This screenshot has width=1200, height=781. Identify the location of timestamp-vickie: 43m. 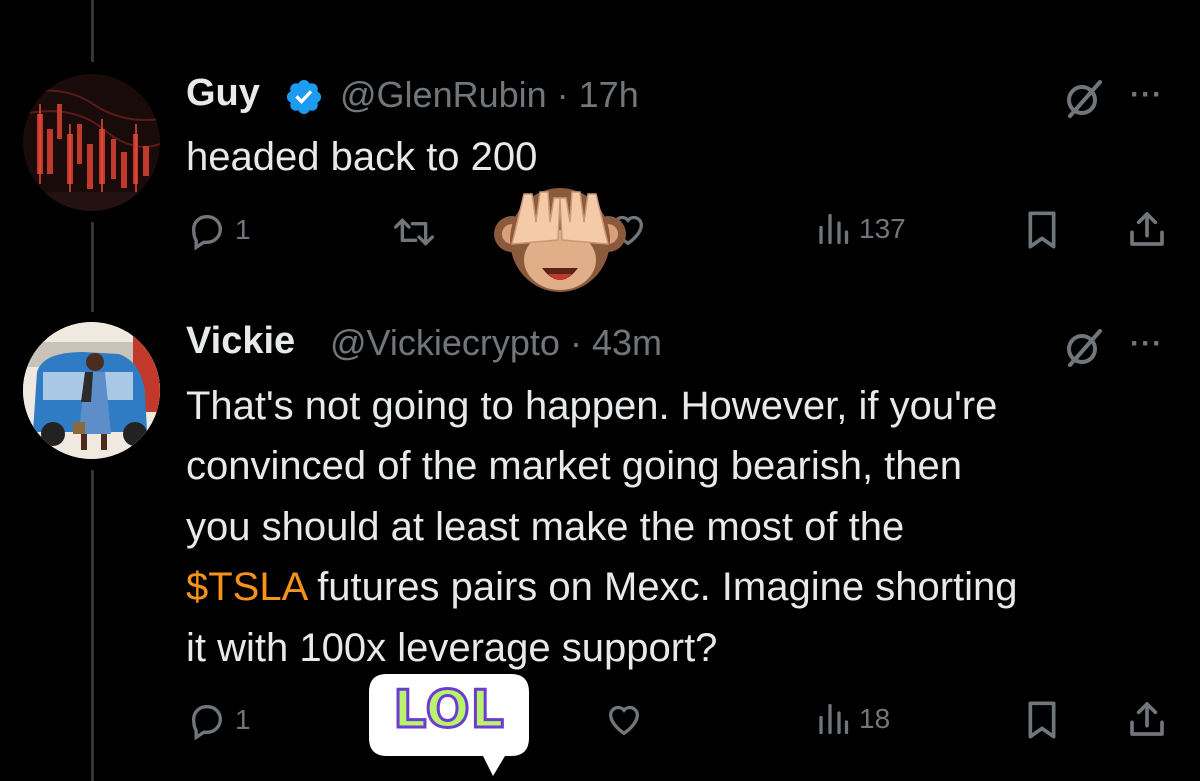
(627, 342).